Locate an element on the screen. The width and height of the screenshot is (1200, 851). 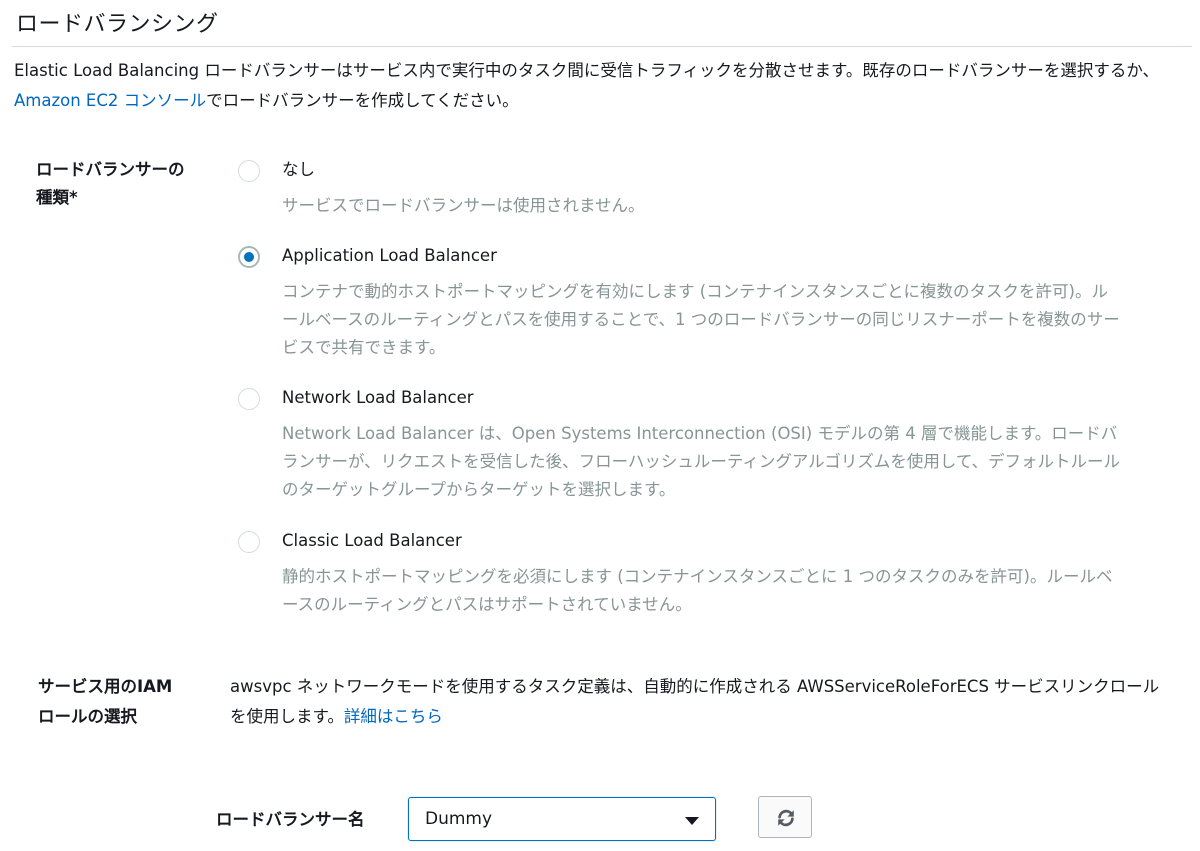
lb-name-select: Dummy is located at coordinates (562, 819).